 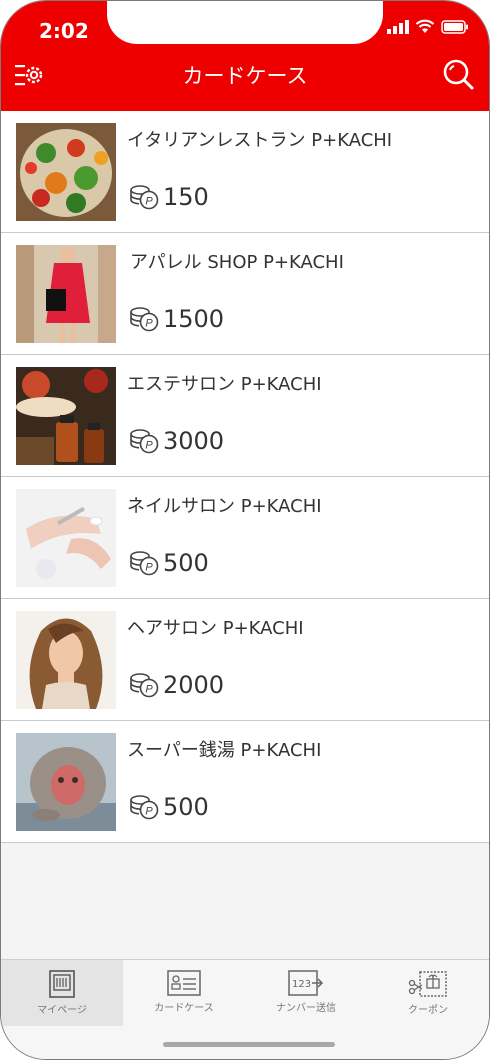 I want to click on tab-label: クーポン, so click(x=428, y=1010).